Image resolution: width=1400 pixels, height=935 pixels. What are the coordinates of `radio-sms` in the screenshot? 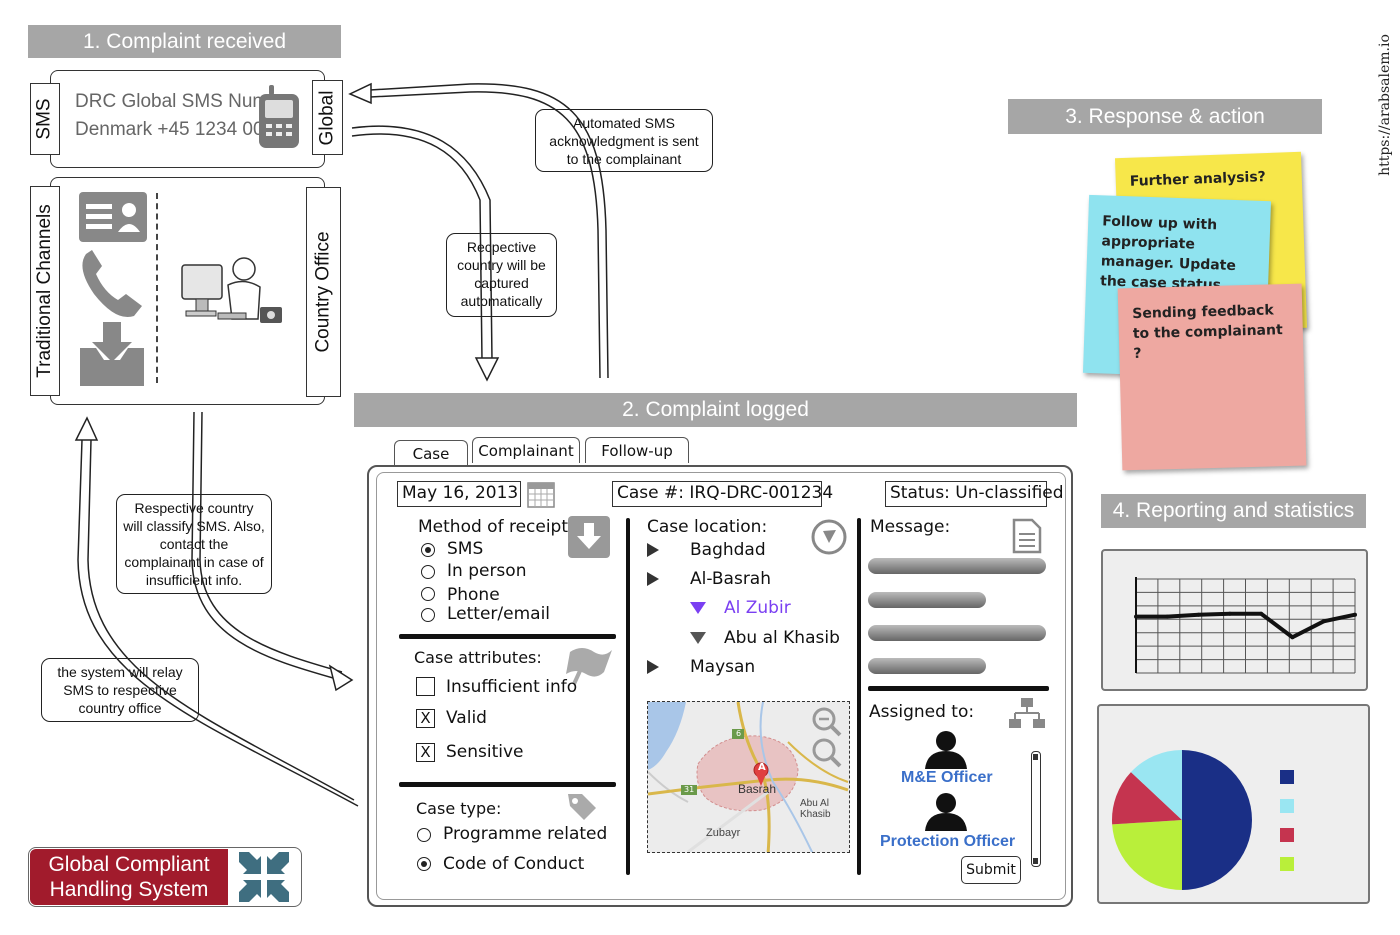 It's located at (428, 550).